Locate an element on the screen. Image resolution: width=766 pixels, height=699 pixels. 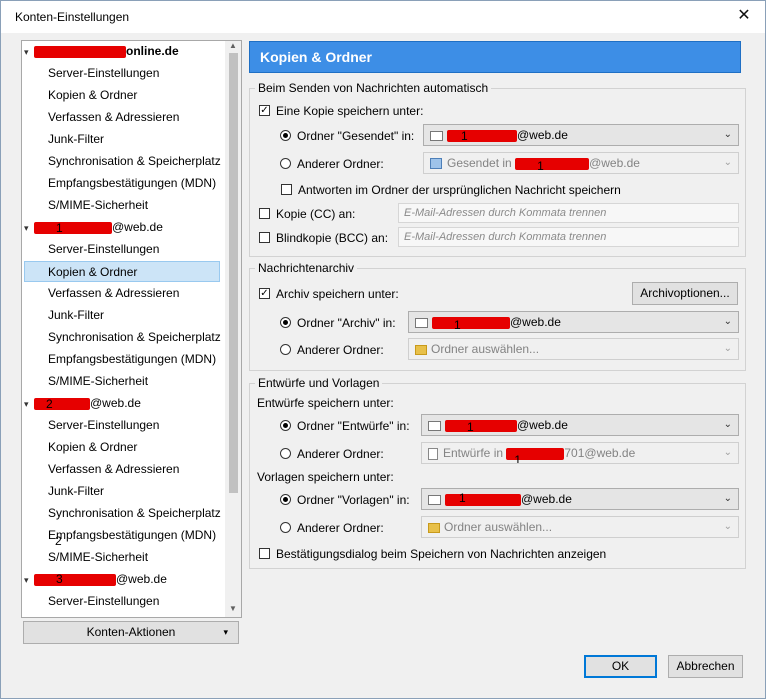
redacted-block: 3 is located at coordinates (75, 579).